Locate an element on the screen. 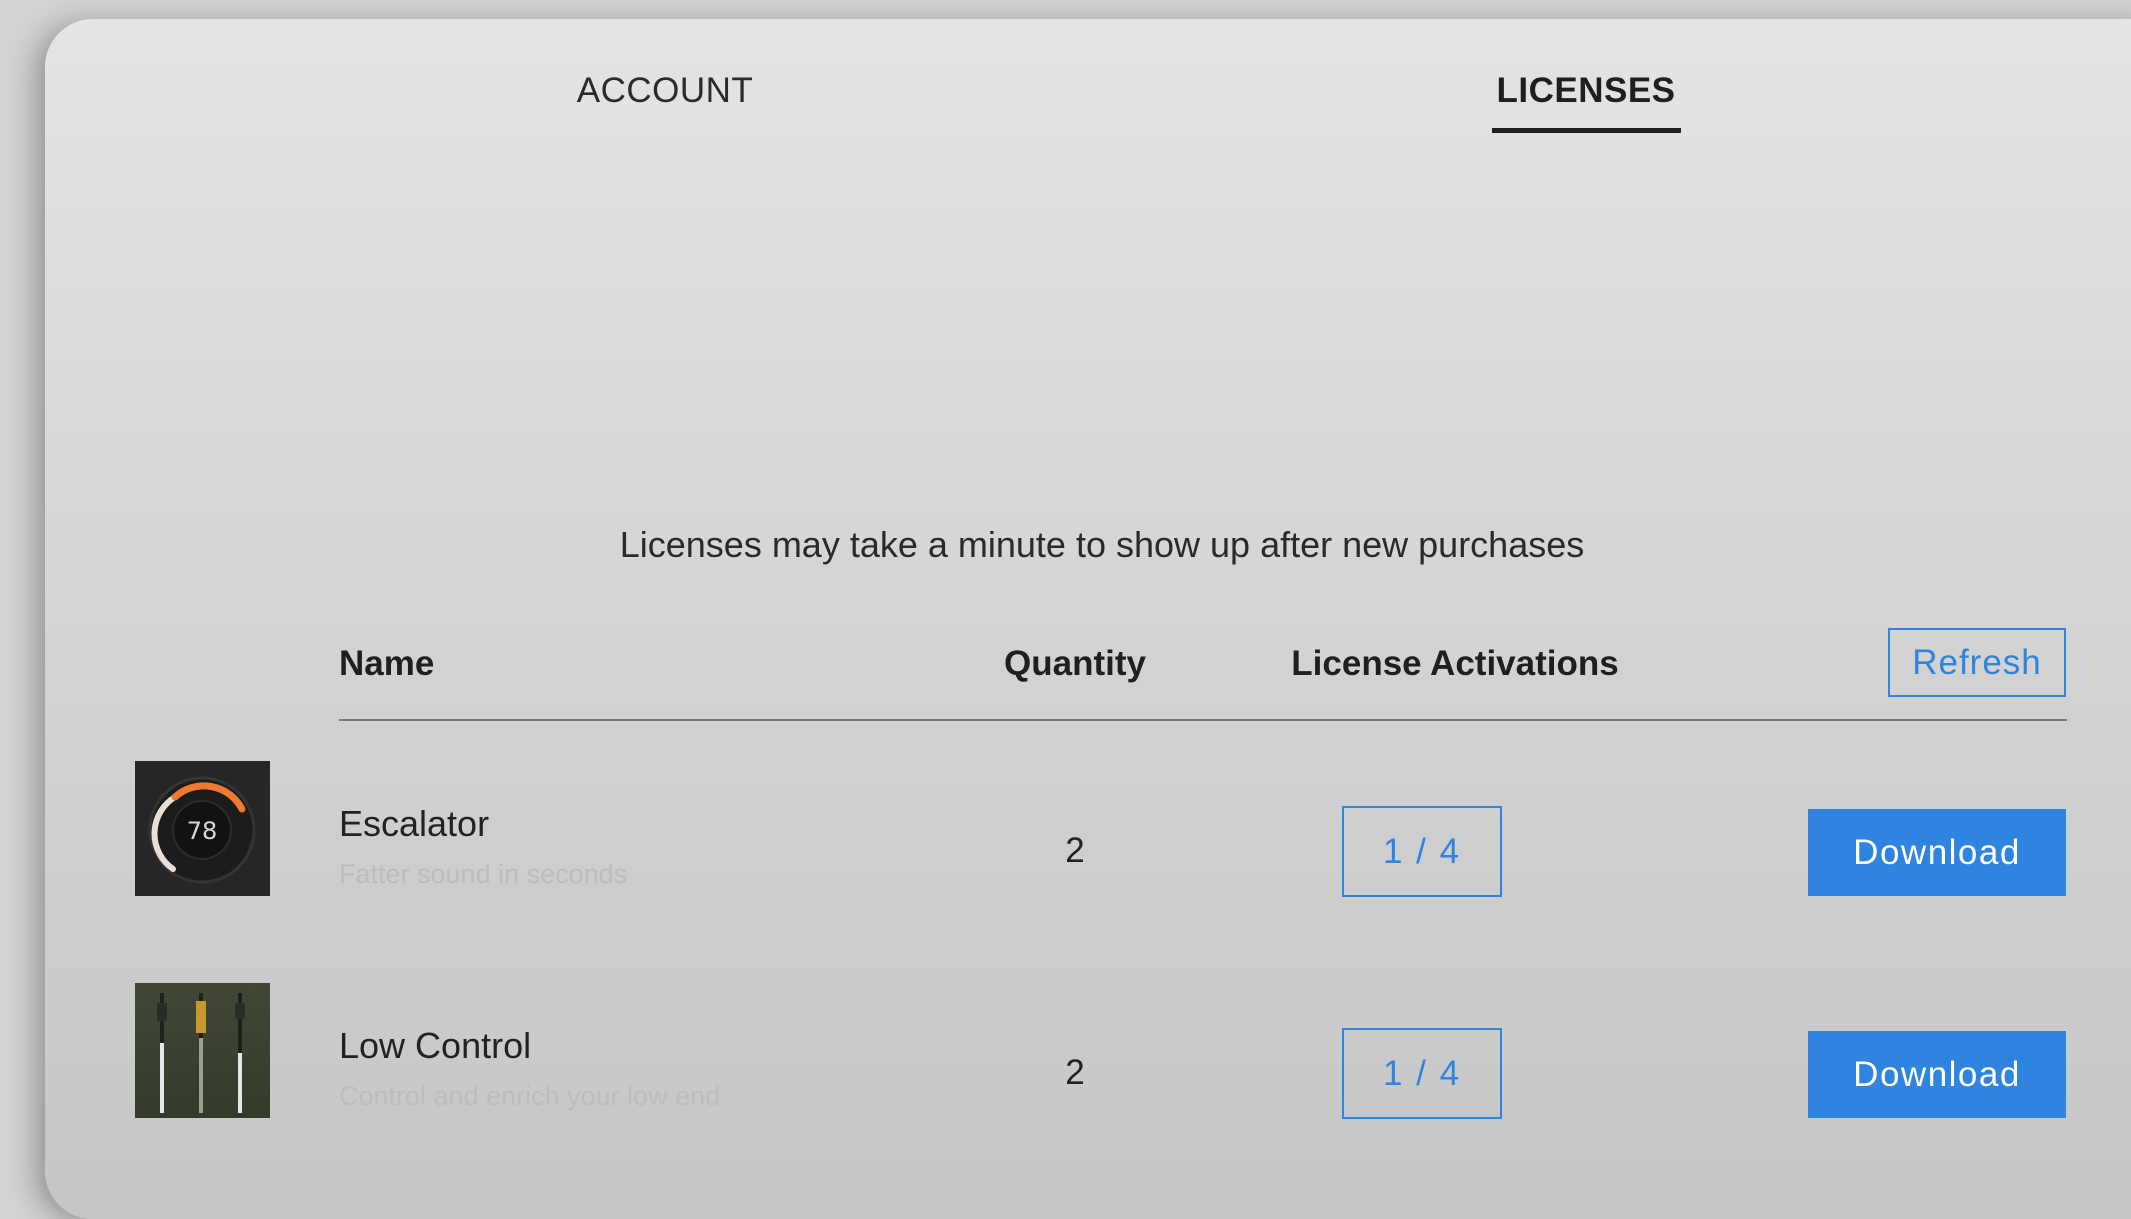  knob-icon: 78 is located at coordinates (202, 828).